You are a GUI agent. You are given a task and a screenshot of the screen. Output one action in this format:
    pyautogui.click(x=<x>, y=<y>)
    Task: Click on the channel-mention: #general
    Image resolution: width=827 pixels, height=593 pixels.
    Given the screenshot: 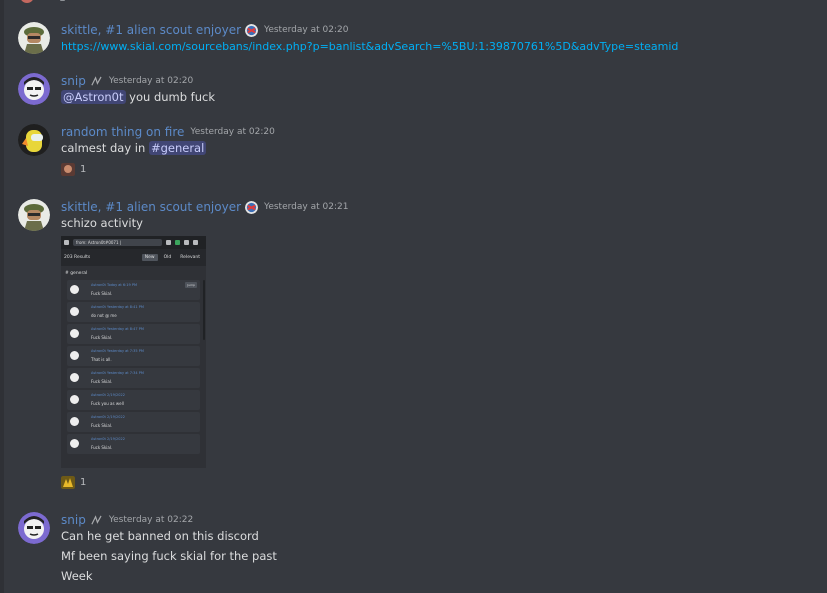 What is the action you would take?
    pyautogui.click(x=177, y=148)
    